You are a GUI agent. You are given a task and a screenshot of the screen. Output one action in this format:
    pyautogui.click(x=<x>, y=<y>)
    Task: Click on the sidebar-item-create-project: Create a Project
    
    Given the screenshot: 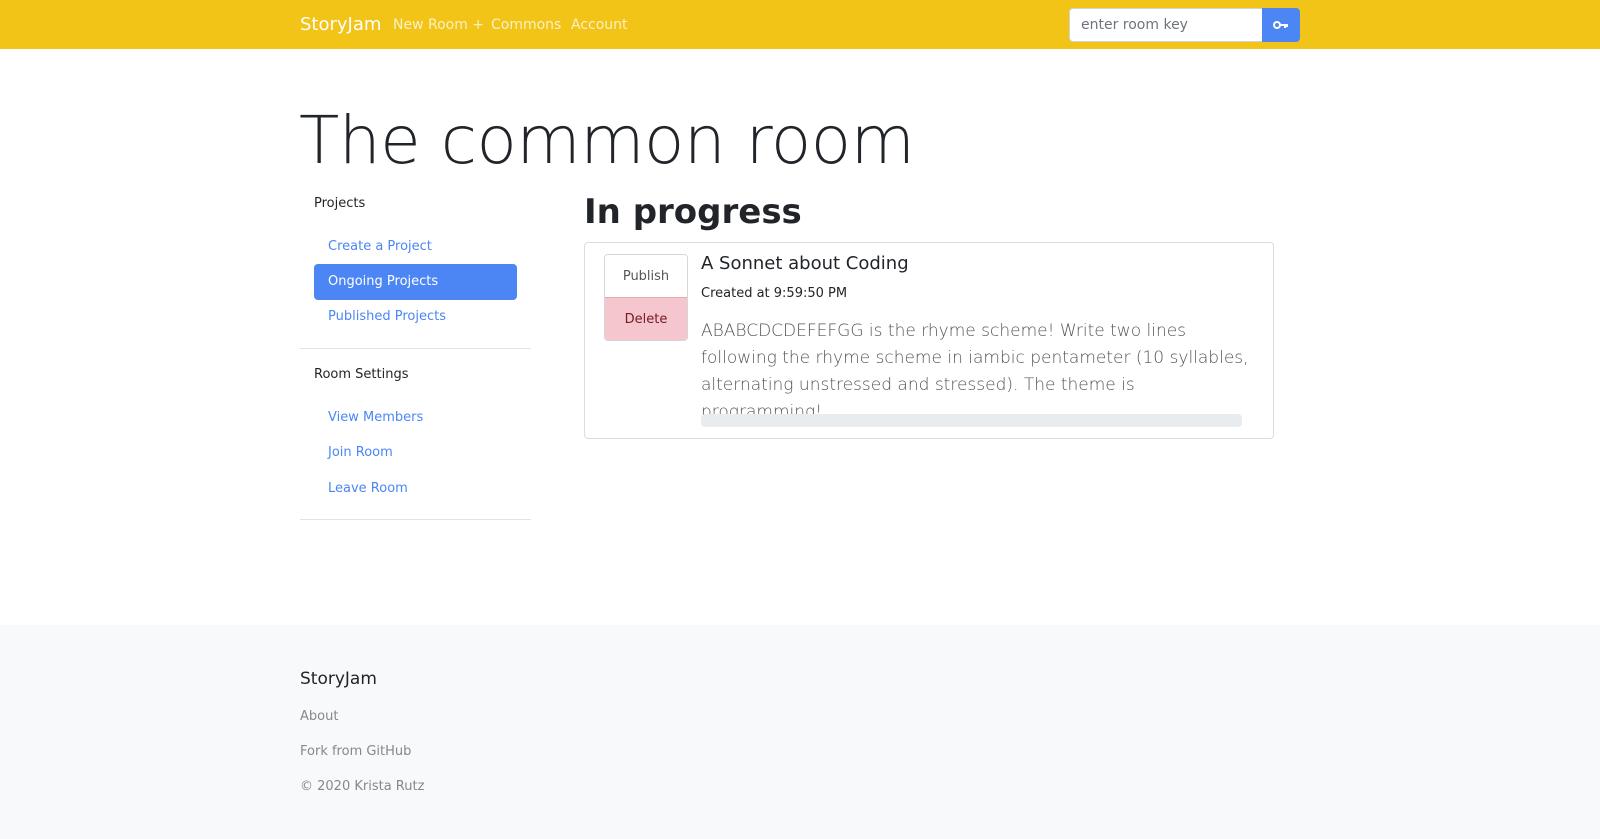 What is the action you would take?
    pyautogui.click(x=415, y=247)
    